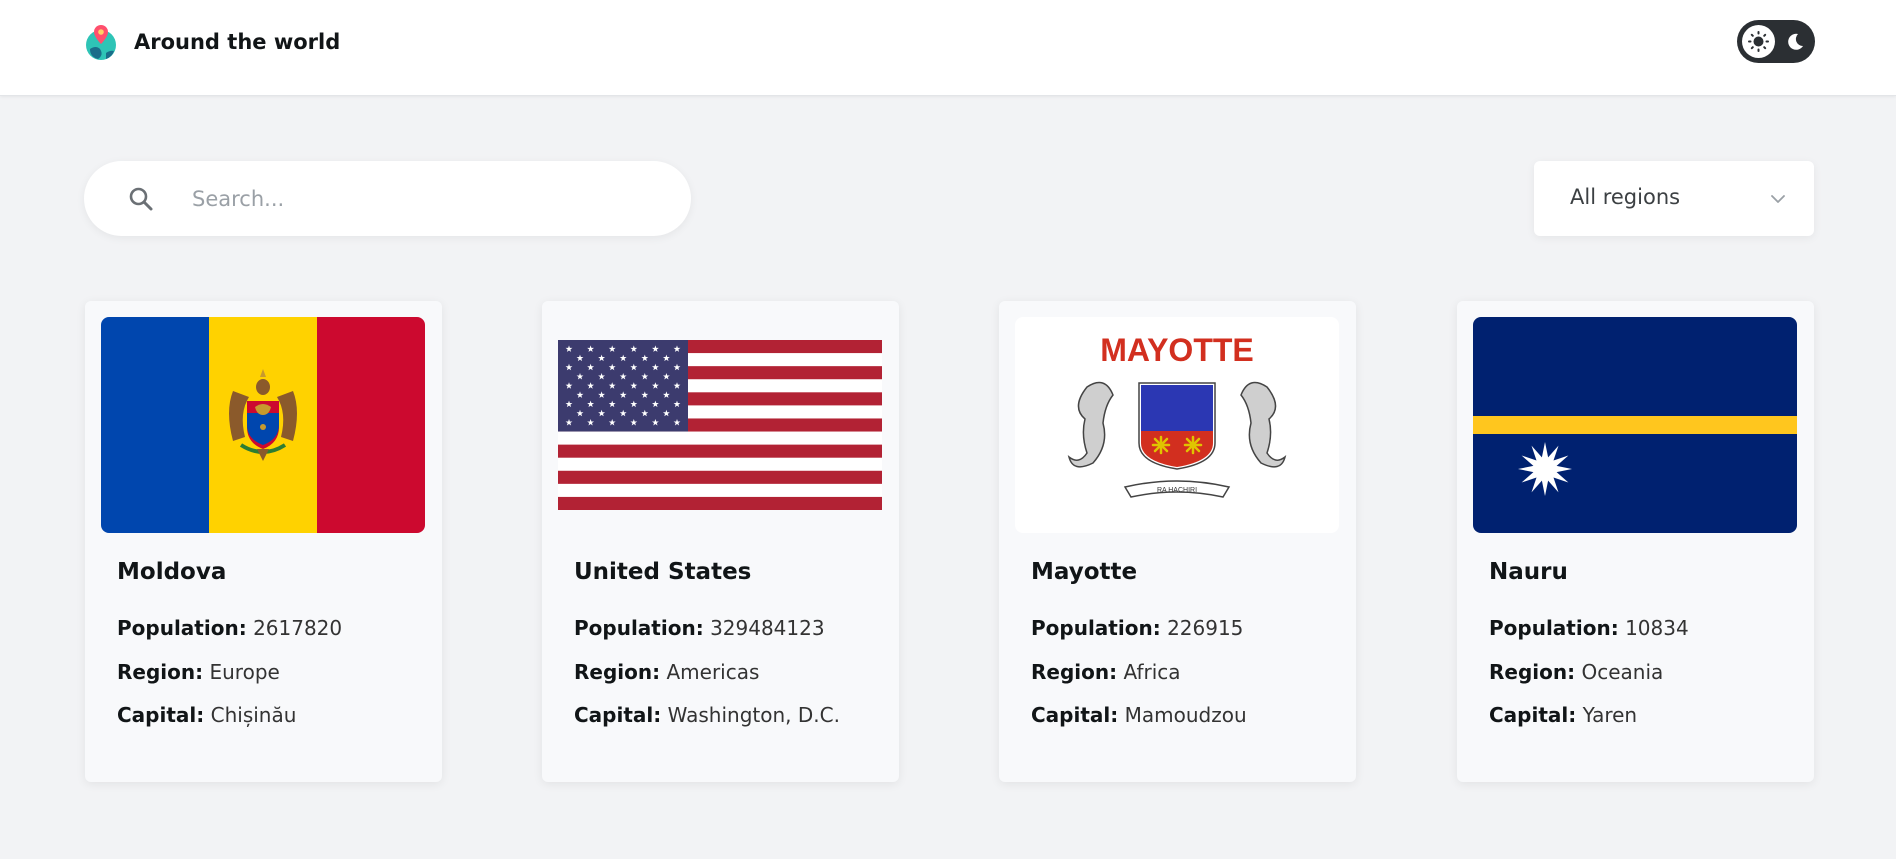 This screenshot has height=859, width=1896. I want to click on us-flag, so click(720, 425).